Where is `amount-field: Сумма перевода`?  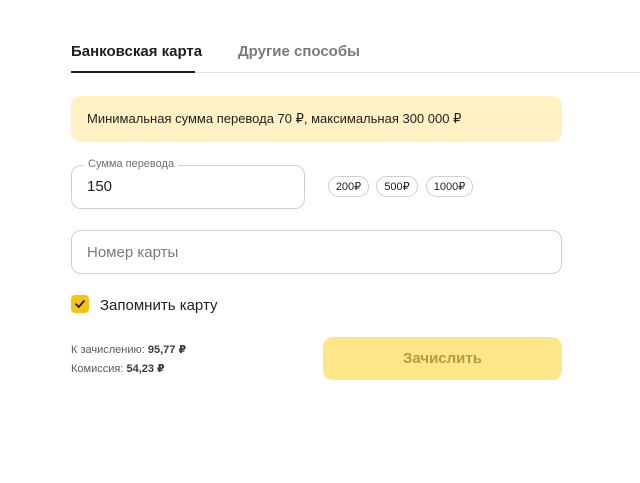 amount-field: Сумма перевода is located at coordinates (188, 183).